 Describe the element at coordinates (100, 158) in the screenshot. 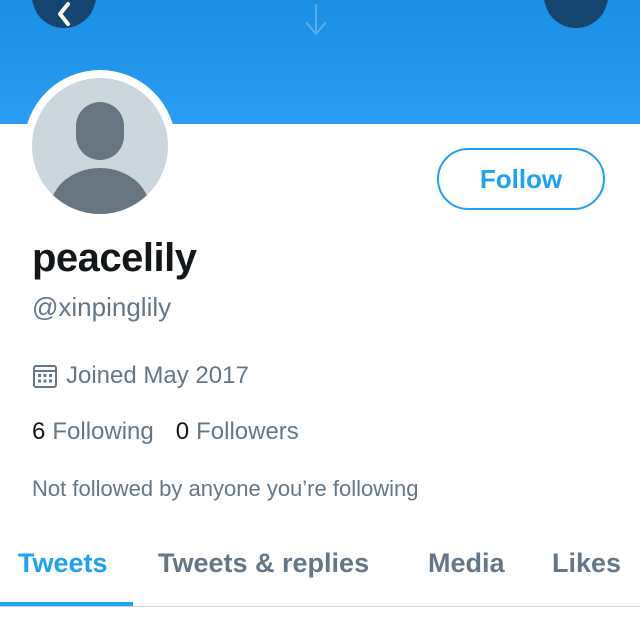

I see `default-avatar-icon` at that location.